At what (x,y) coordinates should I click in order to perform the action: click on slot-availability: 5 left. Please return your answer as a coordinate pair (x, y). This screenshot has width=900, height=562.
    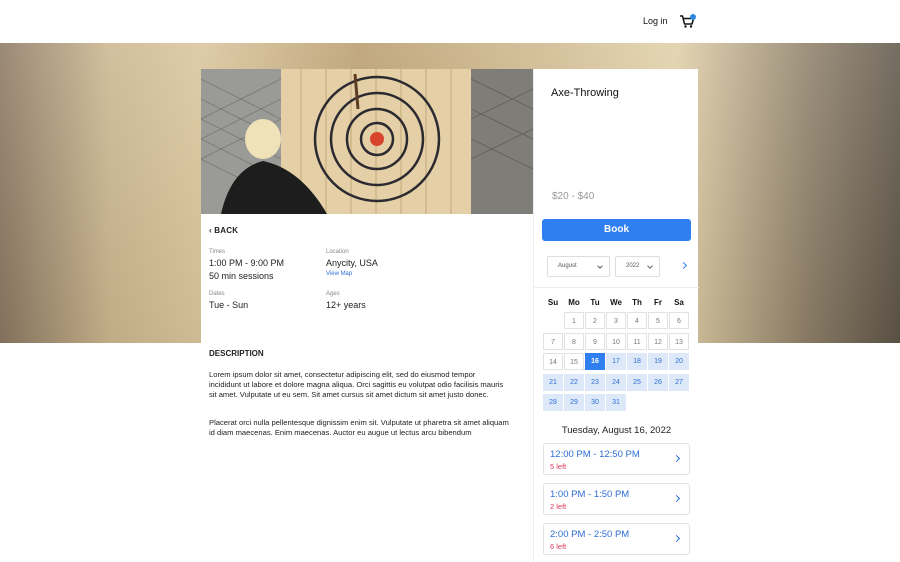
    Looking at the image, I should click on (558, 466).